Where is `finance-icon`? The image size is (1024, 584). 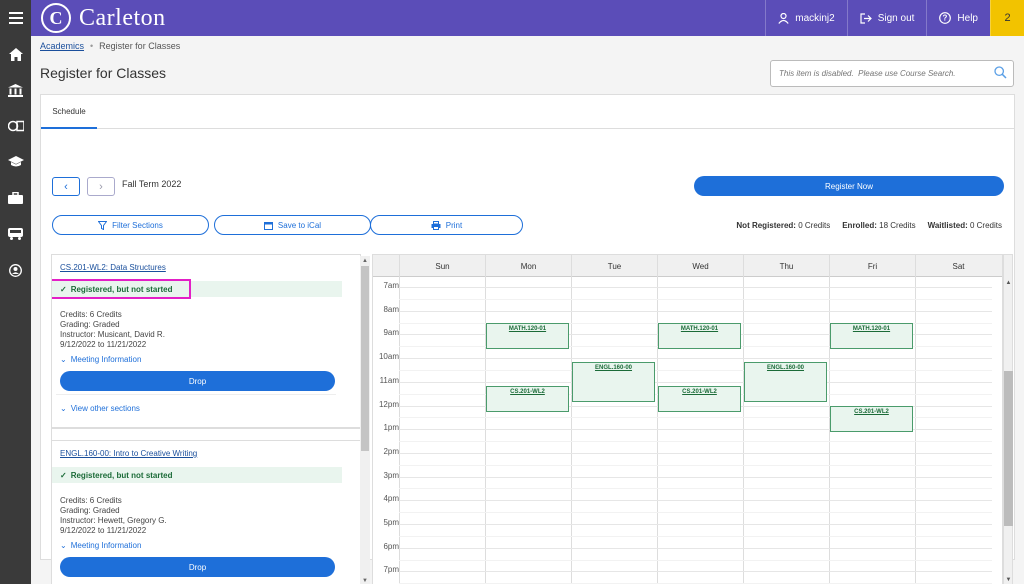 finance-icon is located at coordinates (15, 126).